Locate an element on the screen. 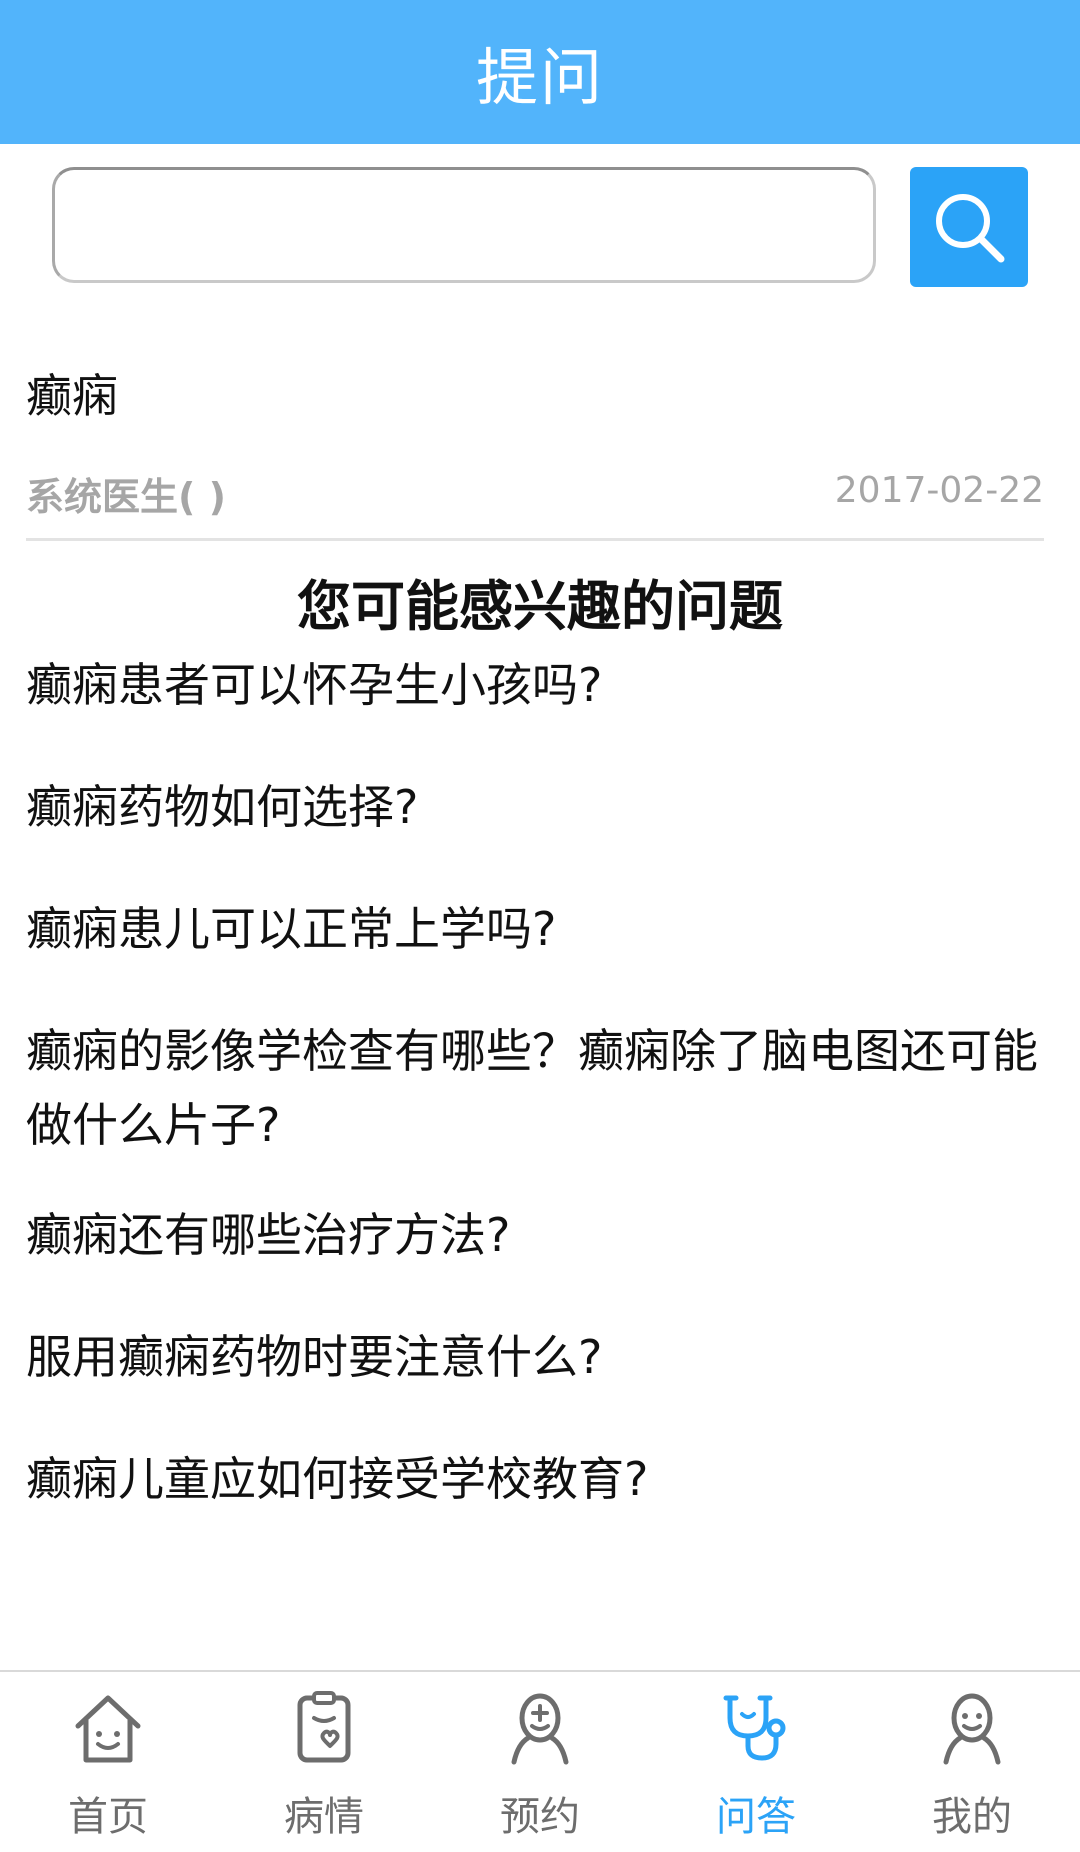 The height and width of the screenshot is (1852, 1080). page-title: 提问 is located at coordinates (539, 77).